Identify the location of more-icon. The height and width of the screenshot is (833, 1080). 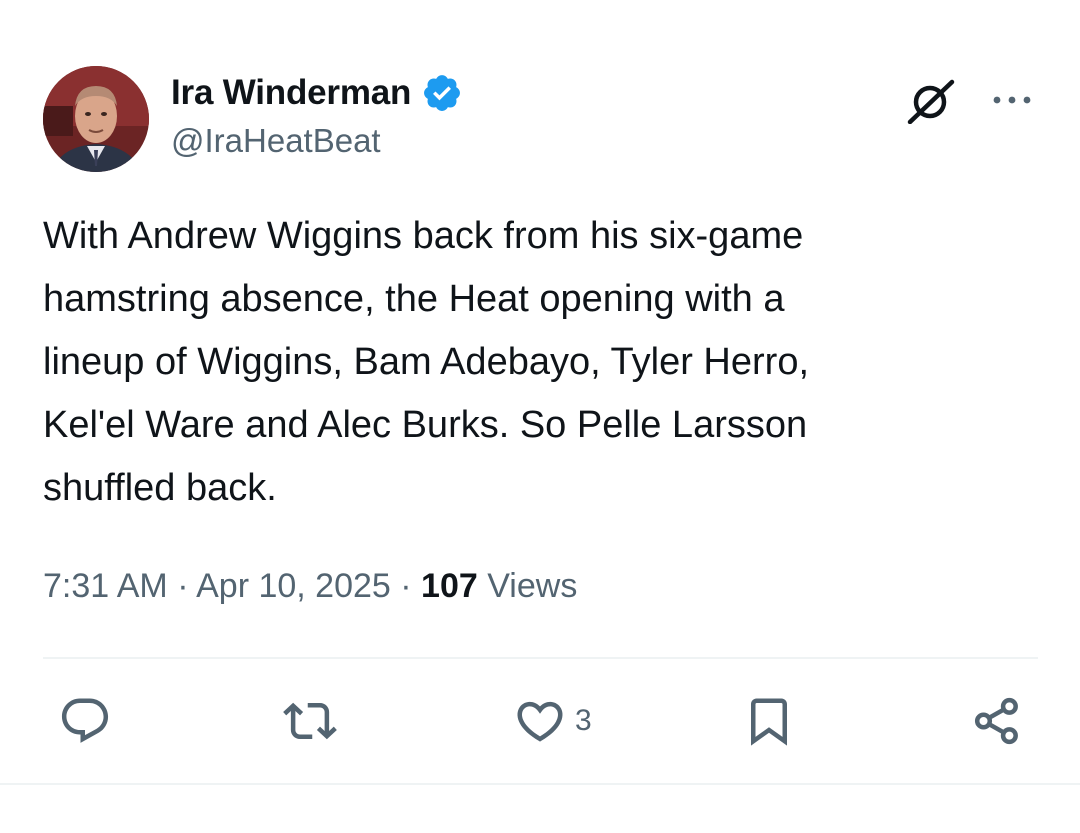
(1012, 100).